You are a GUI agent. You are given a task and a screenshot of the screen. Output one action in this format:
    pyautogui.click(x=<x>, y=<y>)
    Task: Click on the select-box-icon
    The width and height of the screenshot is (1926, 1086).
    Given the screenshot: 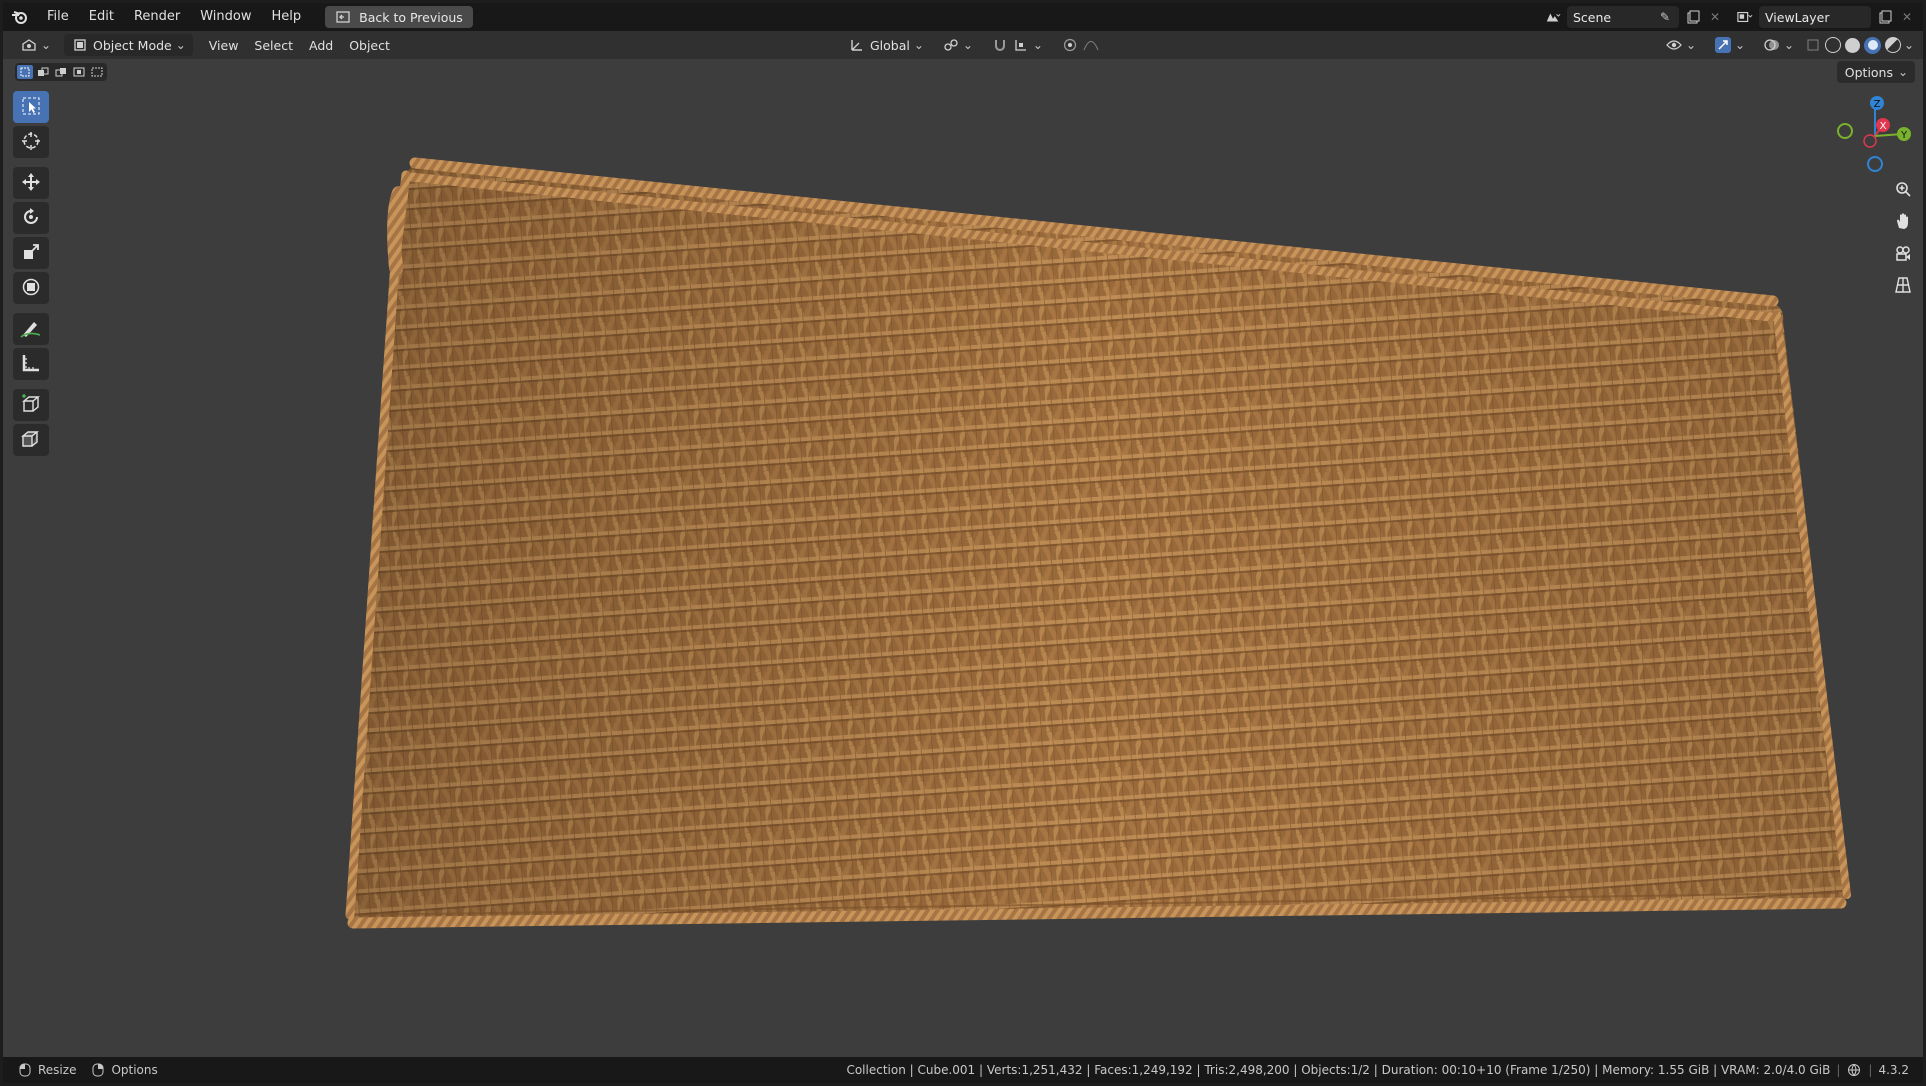 What is the action you would take?
    pyautogui.click(x=31, y=107)
    